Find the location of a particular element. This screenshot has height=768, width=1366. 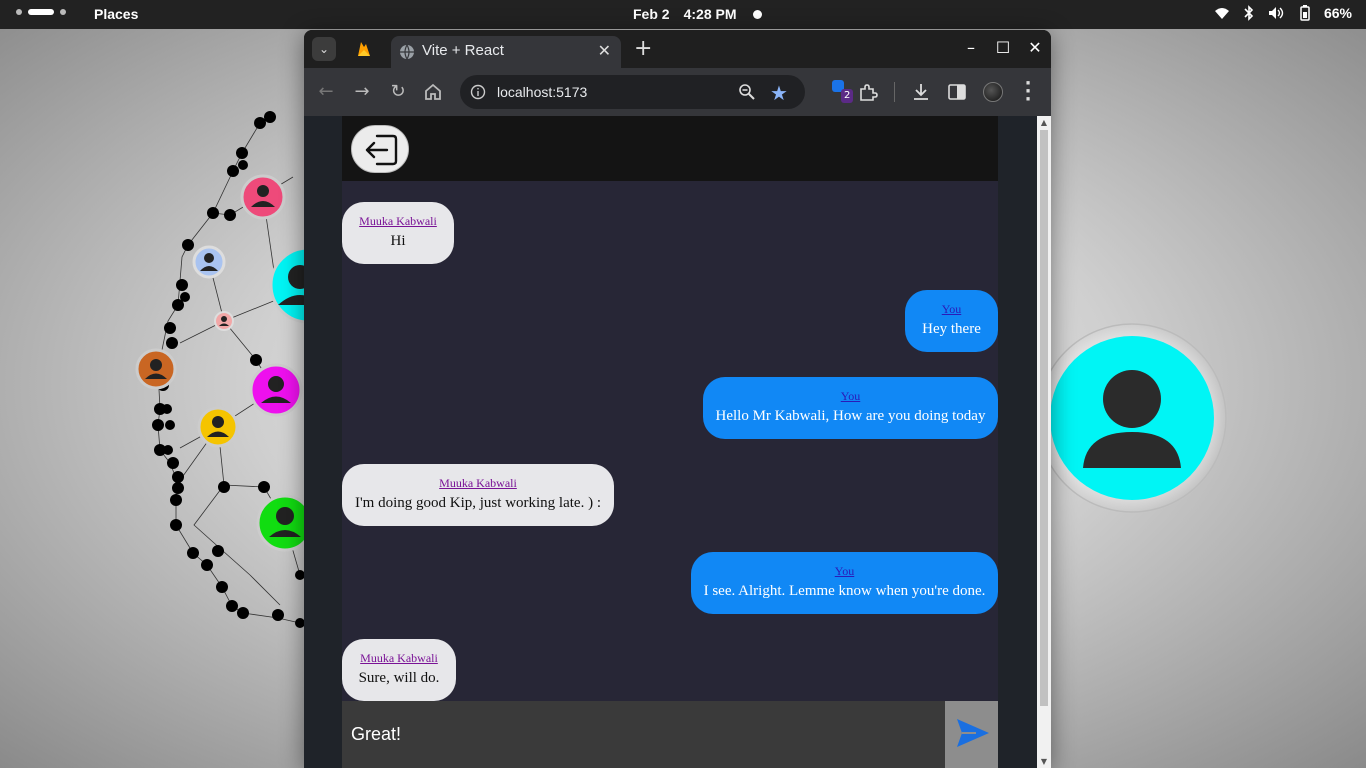

message-input is located at coordinates (643, 734).